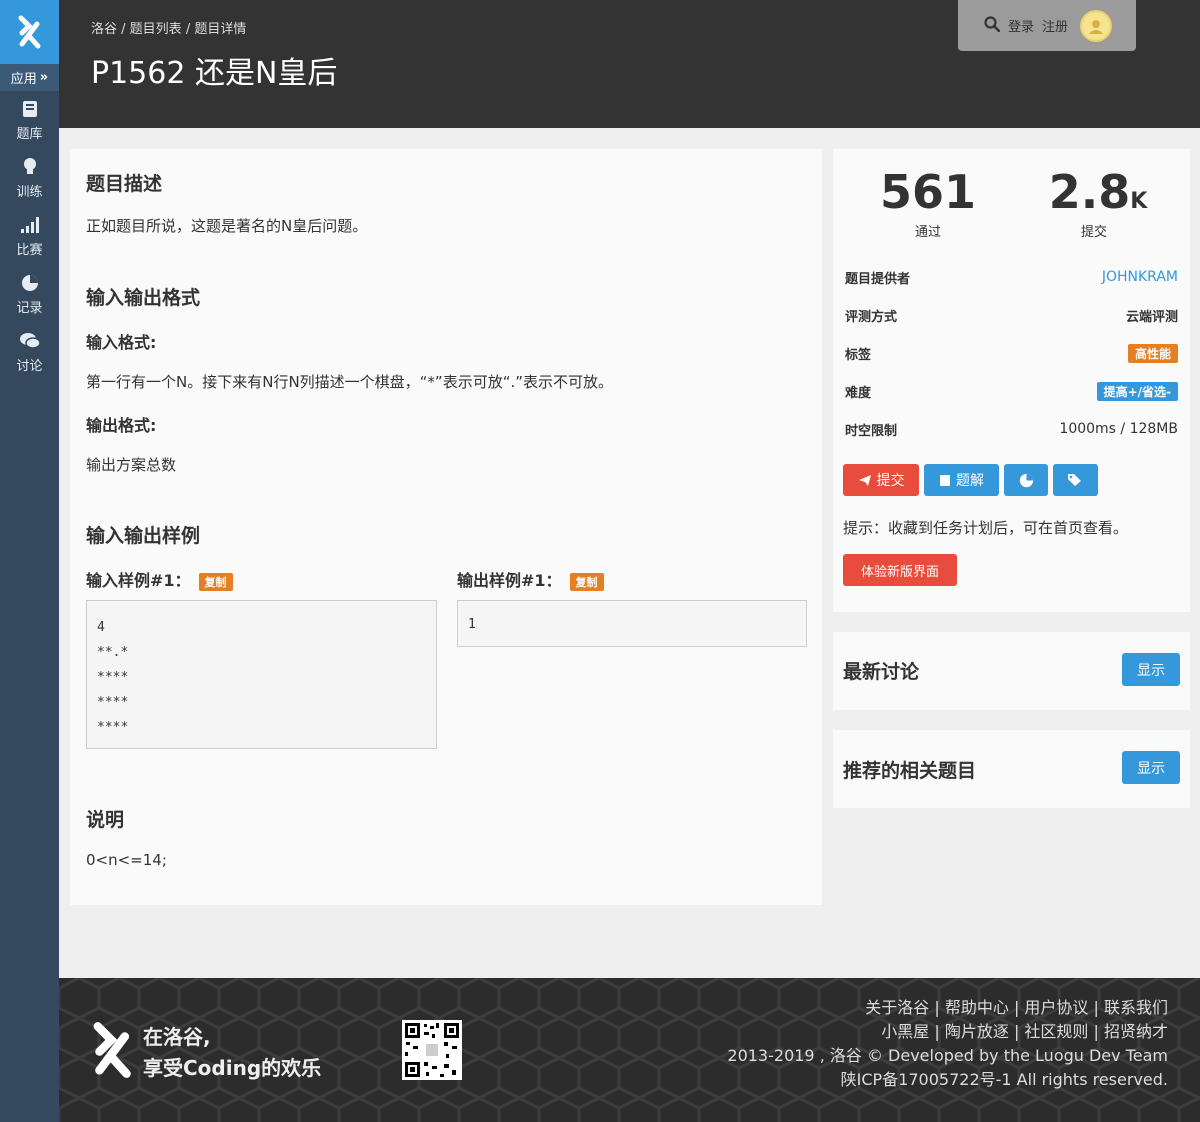  I want to click on submit-button-label: 提交, so click(890, 481).